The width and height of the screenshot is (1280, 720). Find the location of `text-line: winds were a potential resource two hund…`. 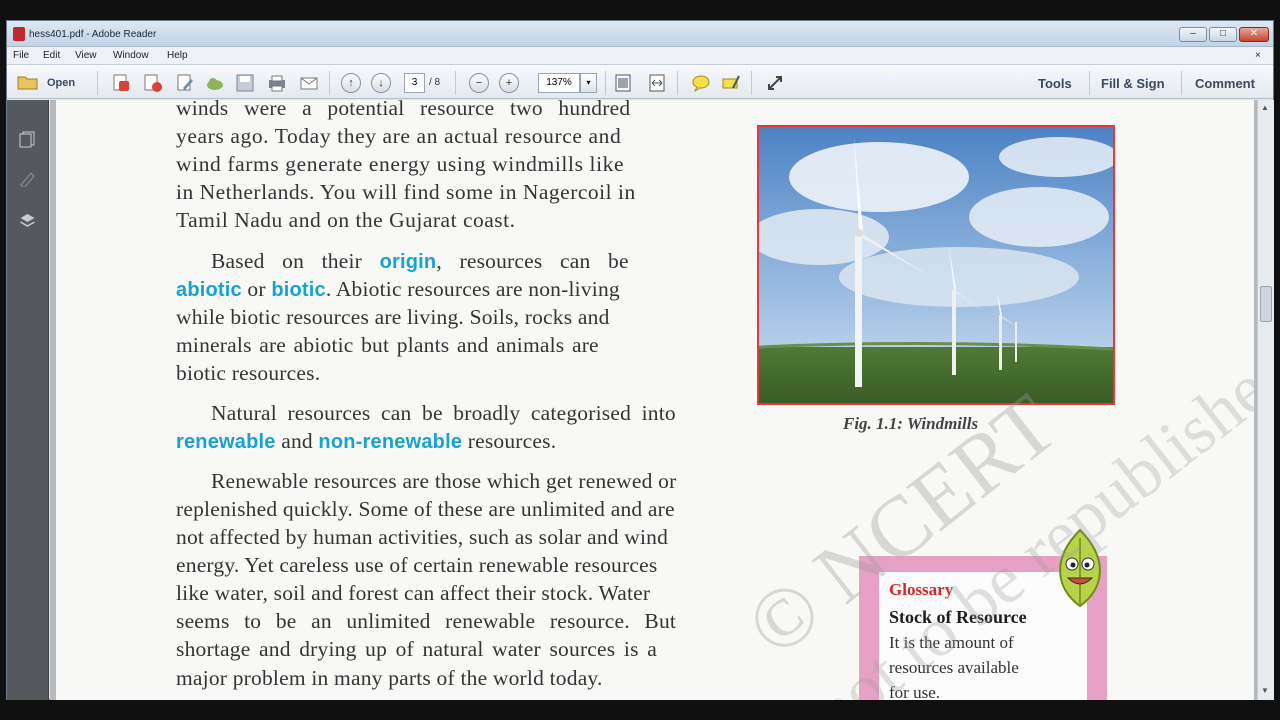

text-line: winds were a potential resource two hund… is located at coordinates (403, 110).